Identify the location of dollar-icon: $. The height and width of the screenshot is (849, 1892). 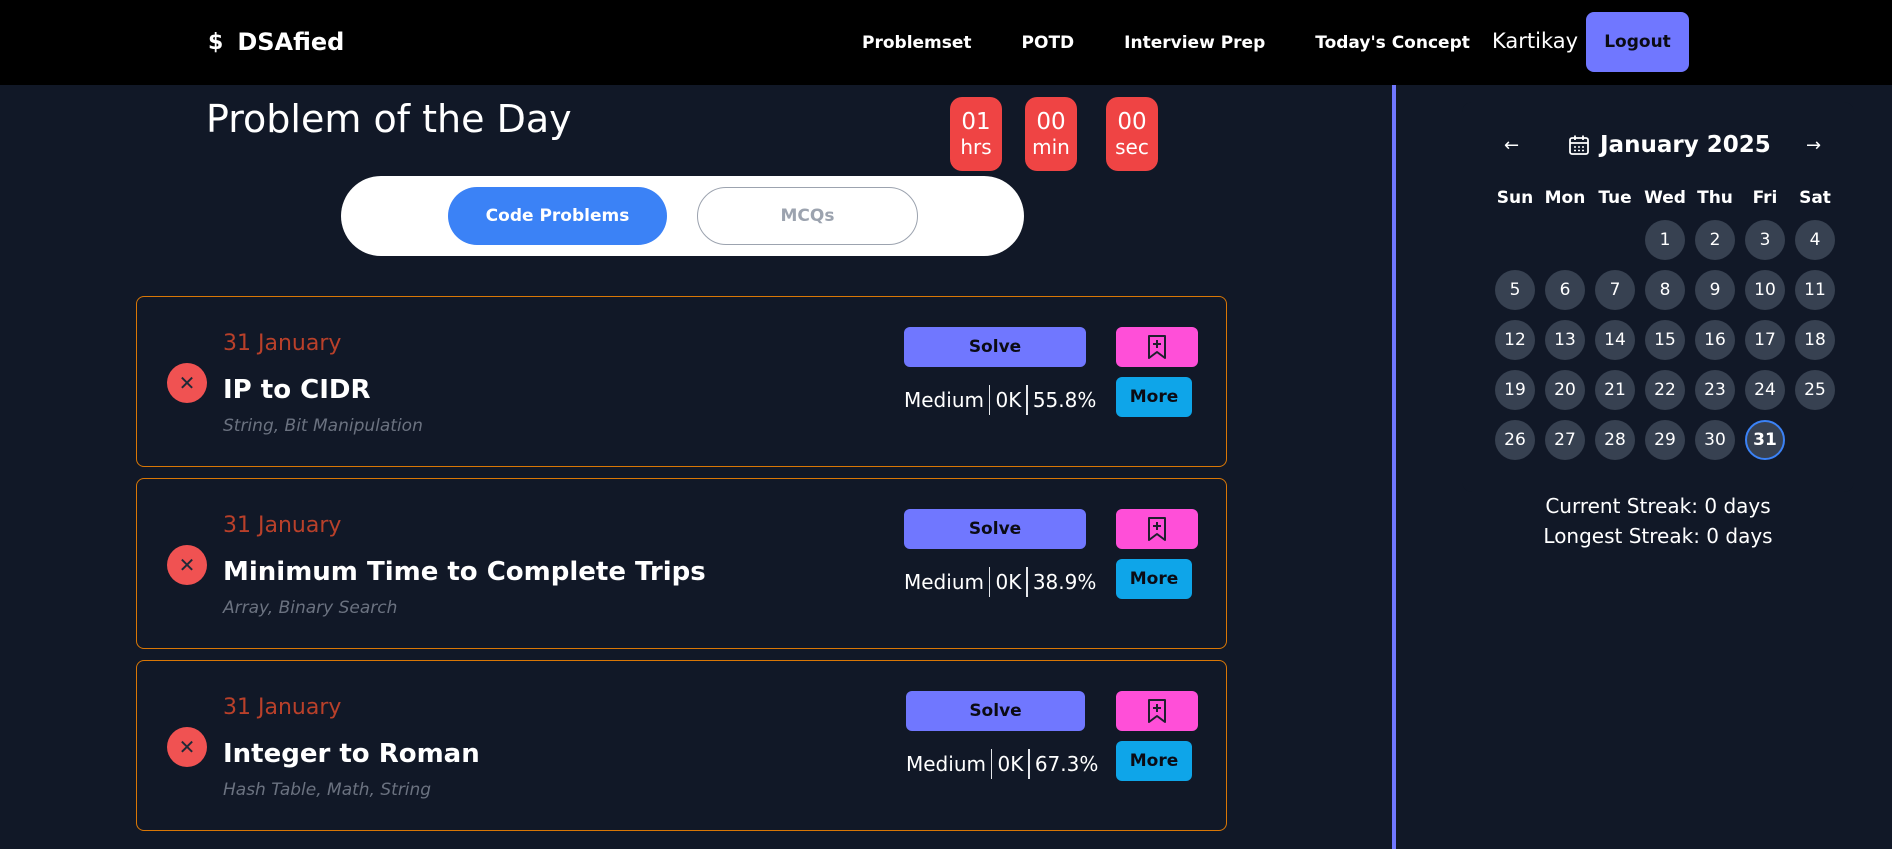
(216, 42).